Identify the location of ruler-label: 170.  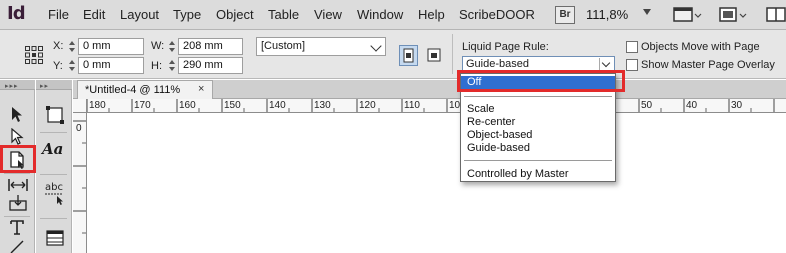
(142, 105).